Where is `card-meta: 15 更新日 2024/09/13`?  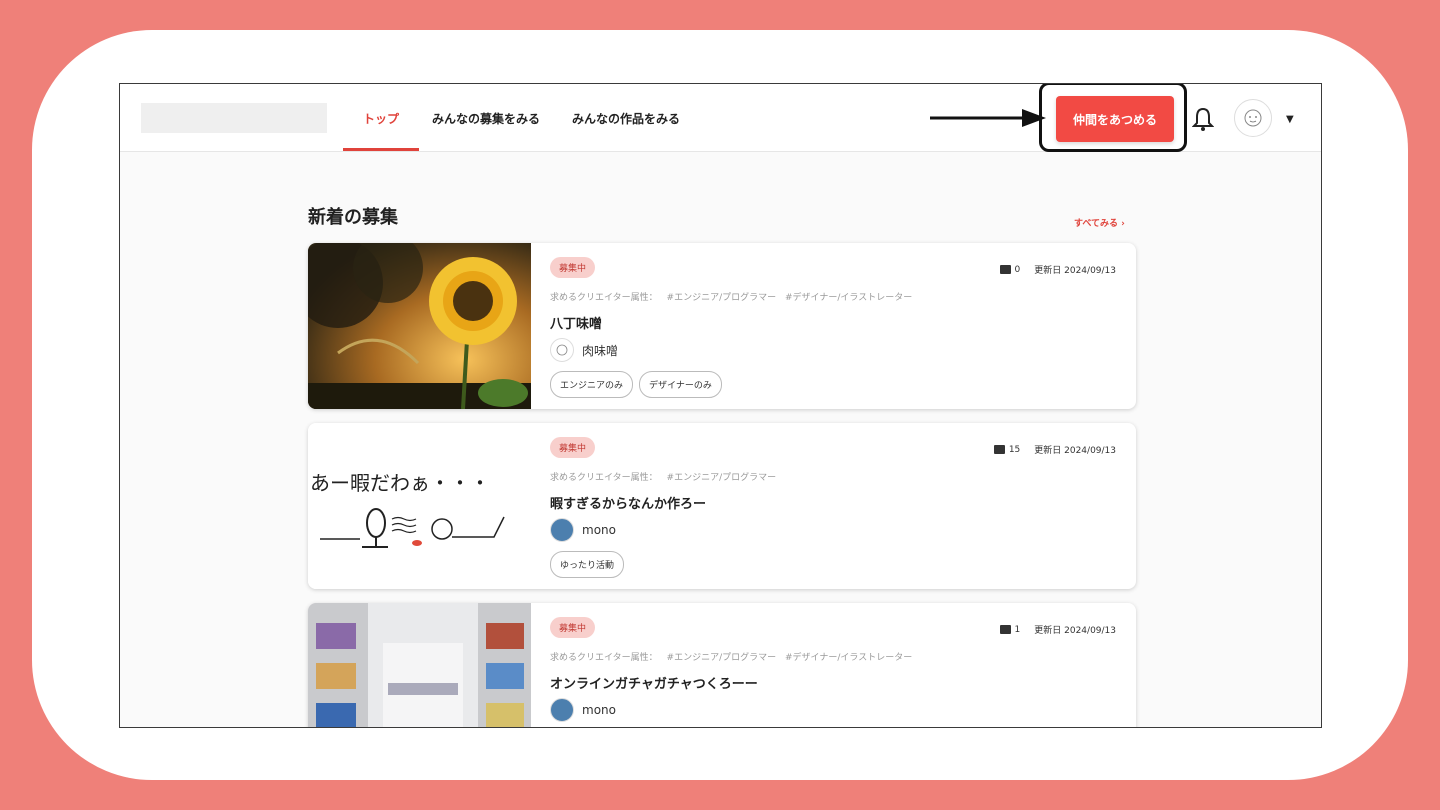 card-meta: 15 更新日 2024/09/13 is located at coordinates (1054, 449).